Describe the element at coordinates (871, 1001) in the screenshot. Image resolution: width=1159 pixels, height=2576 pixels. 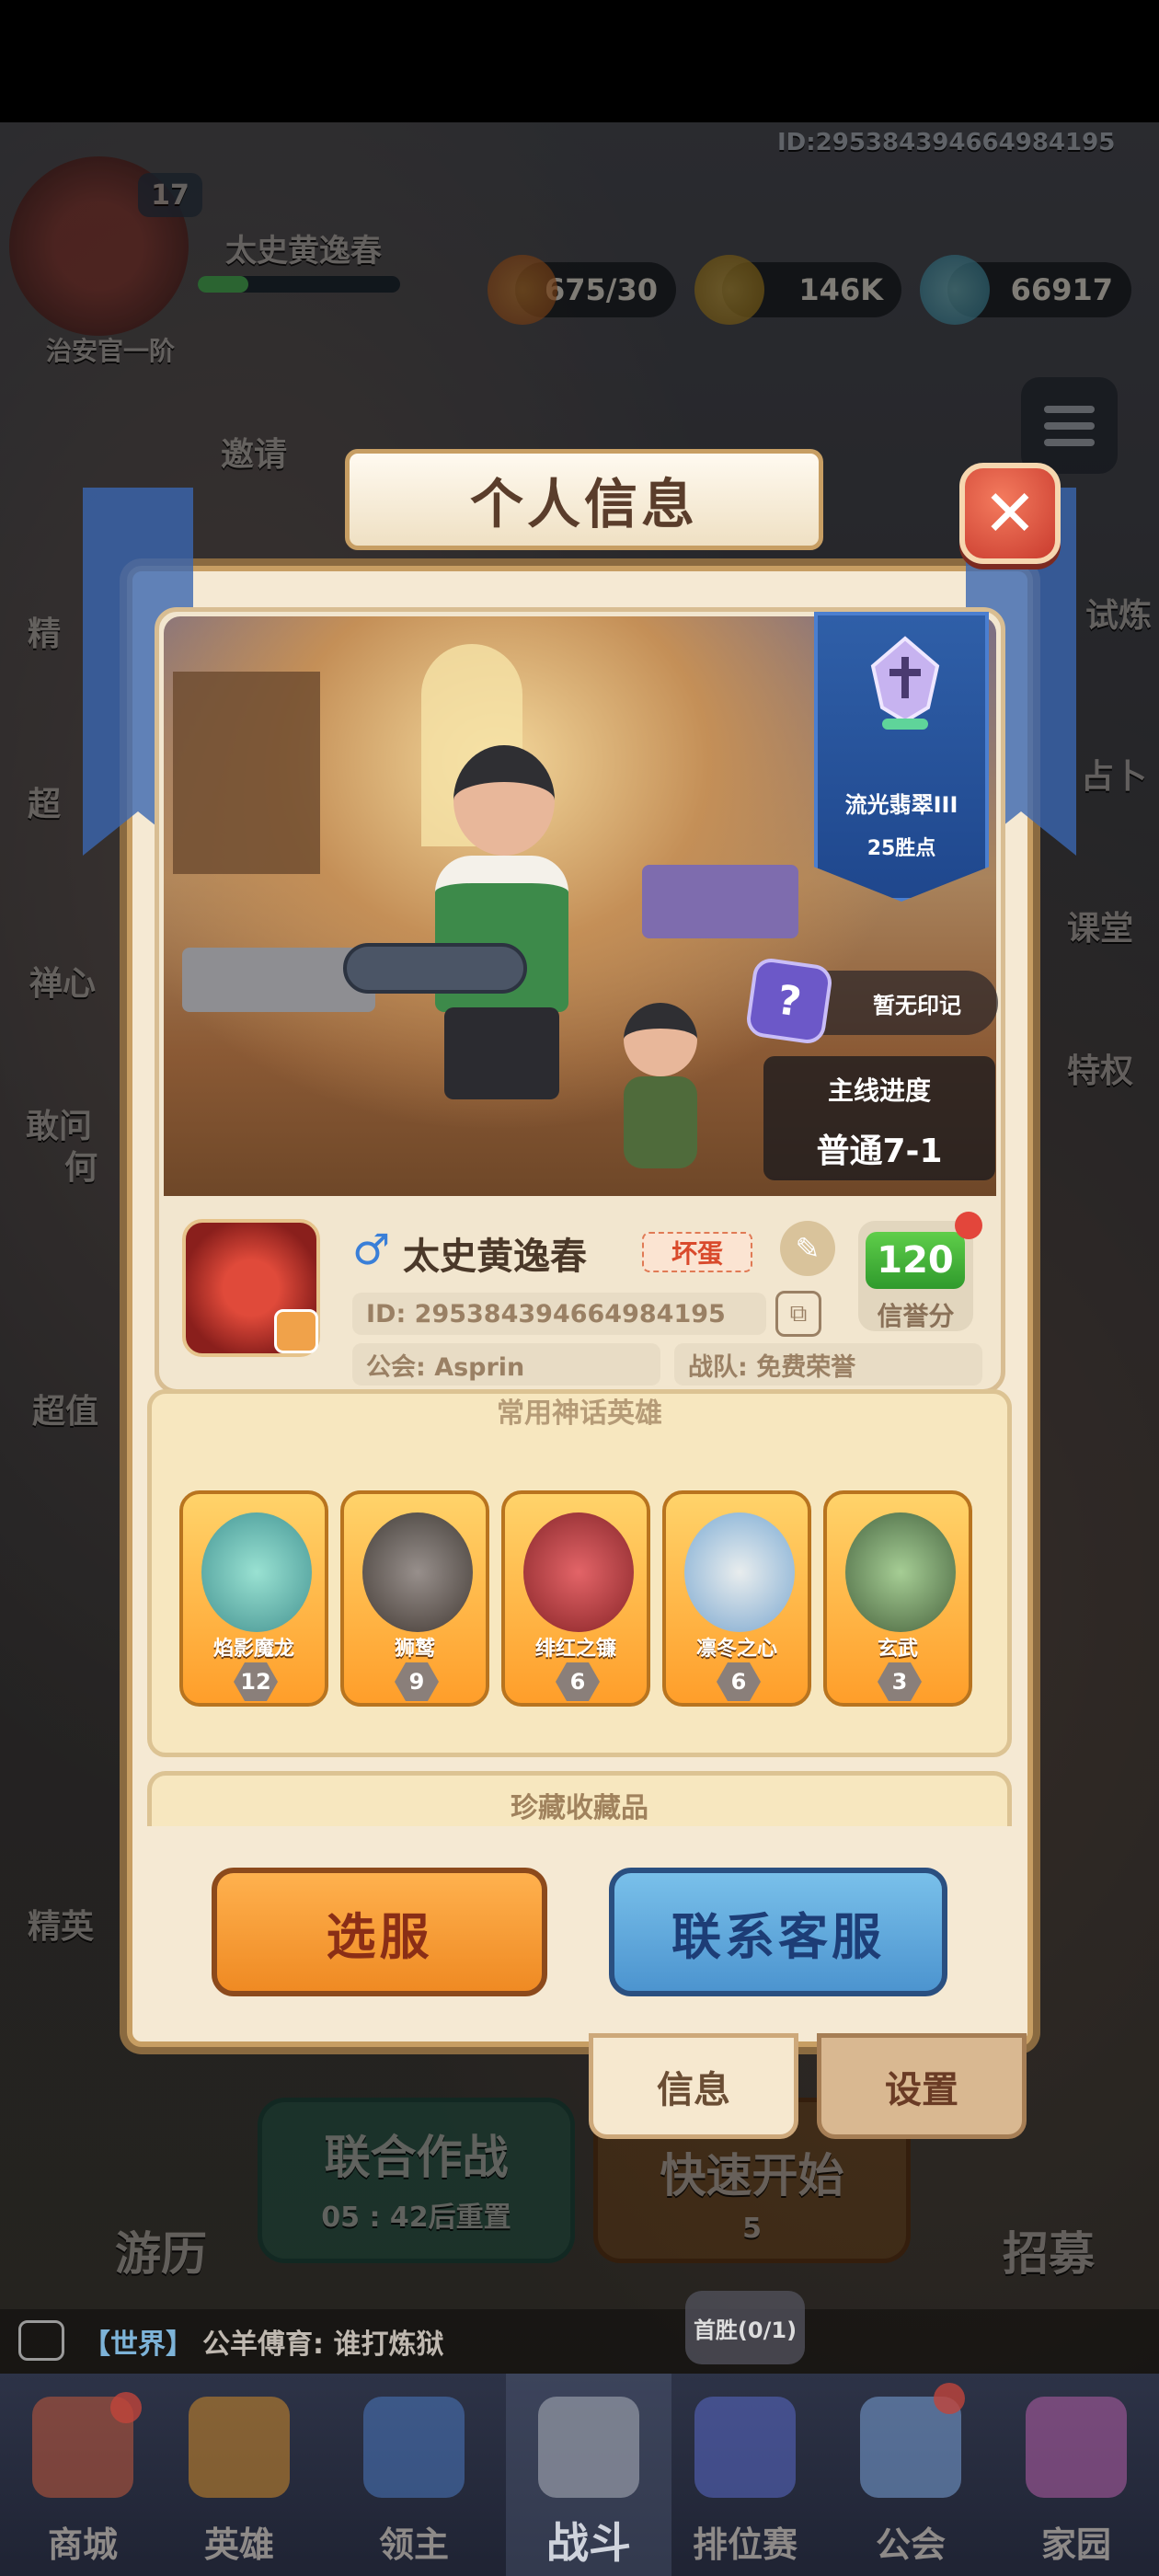
I see `imprint-status: ? 暂无印记` at that location.